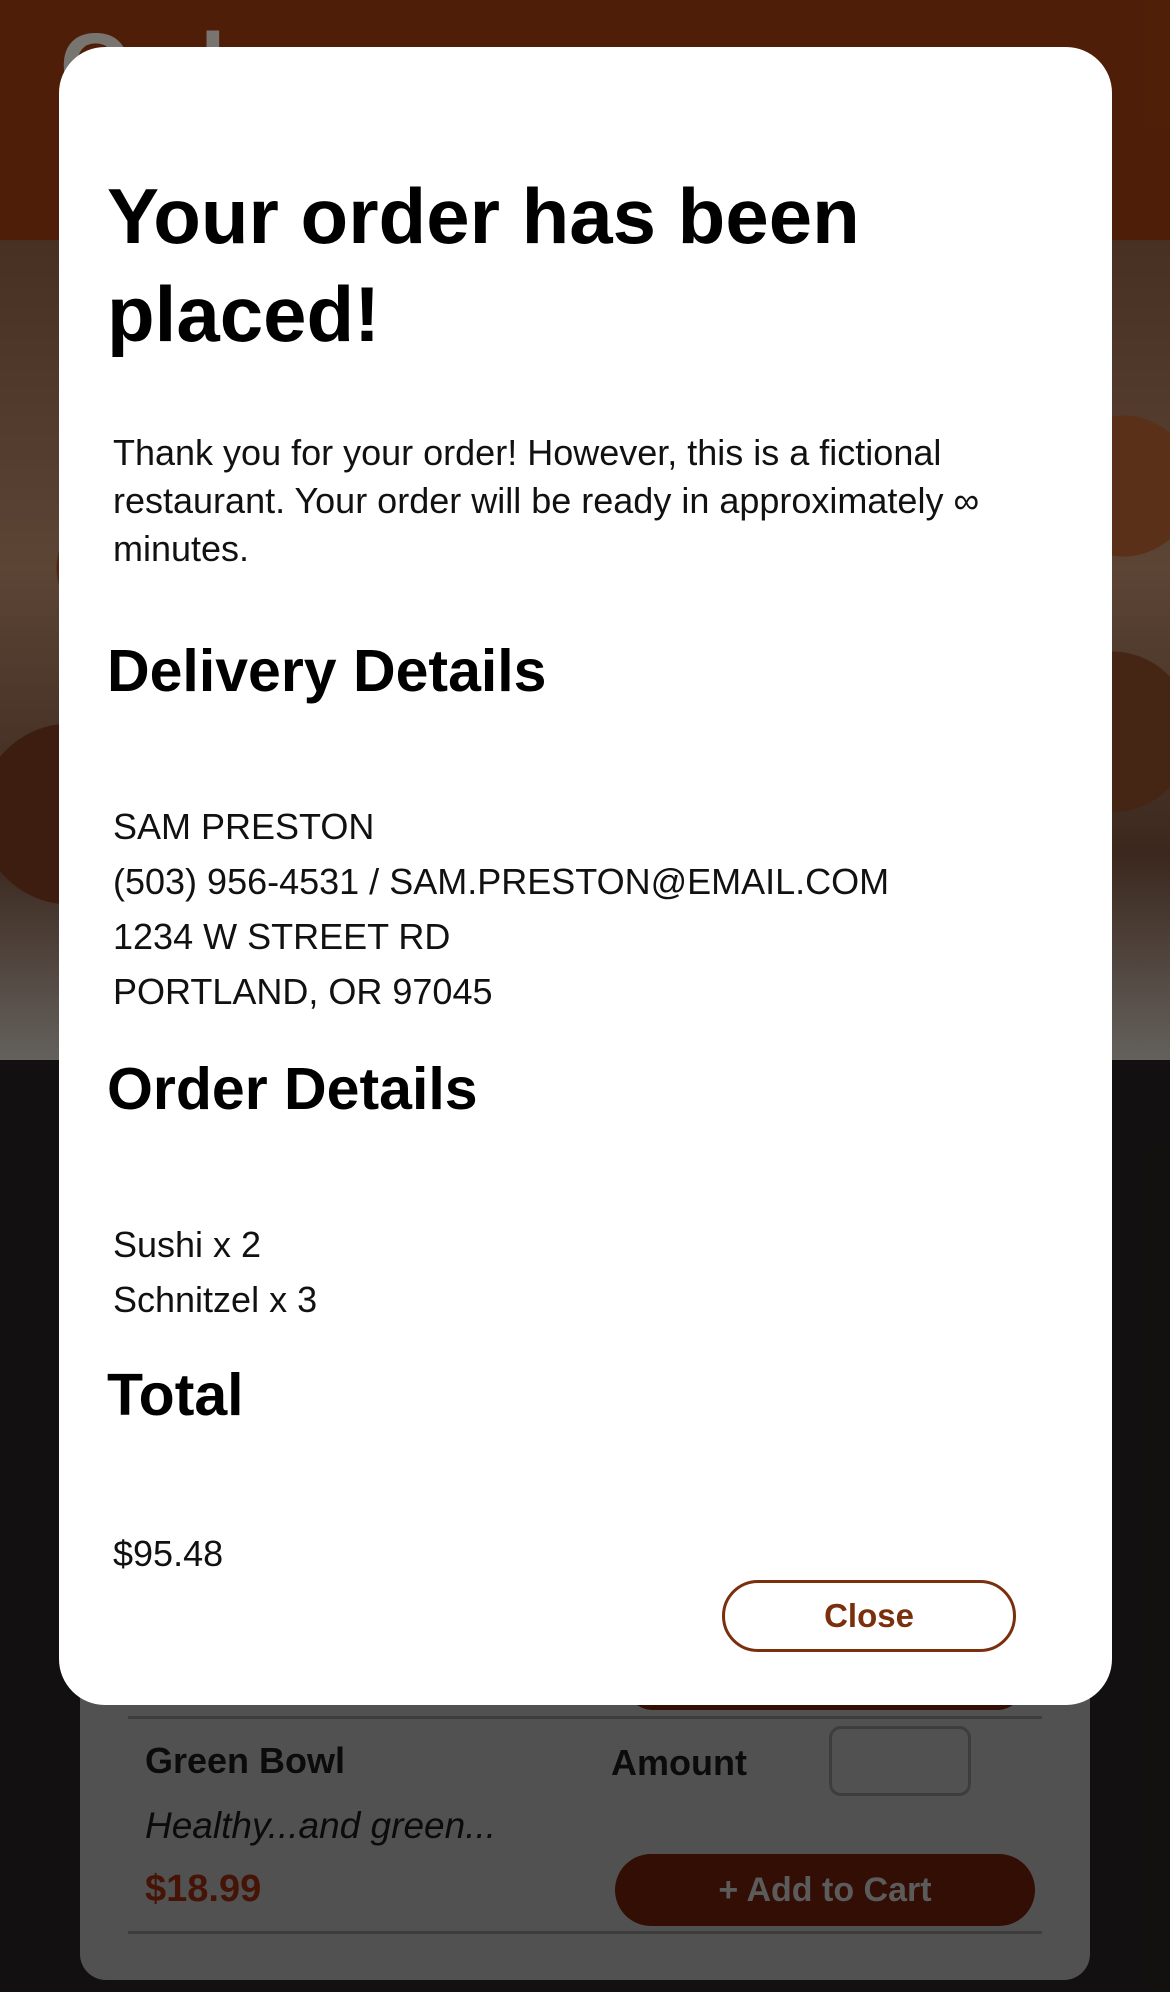 The height and width of the screenshot is (1992, 1170). I want to click on delivery-name: SAM PRESTON, so click(244, 826).